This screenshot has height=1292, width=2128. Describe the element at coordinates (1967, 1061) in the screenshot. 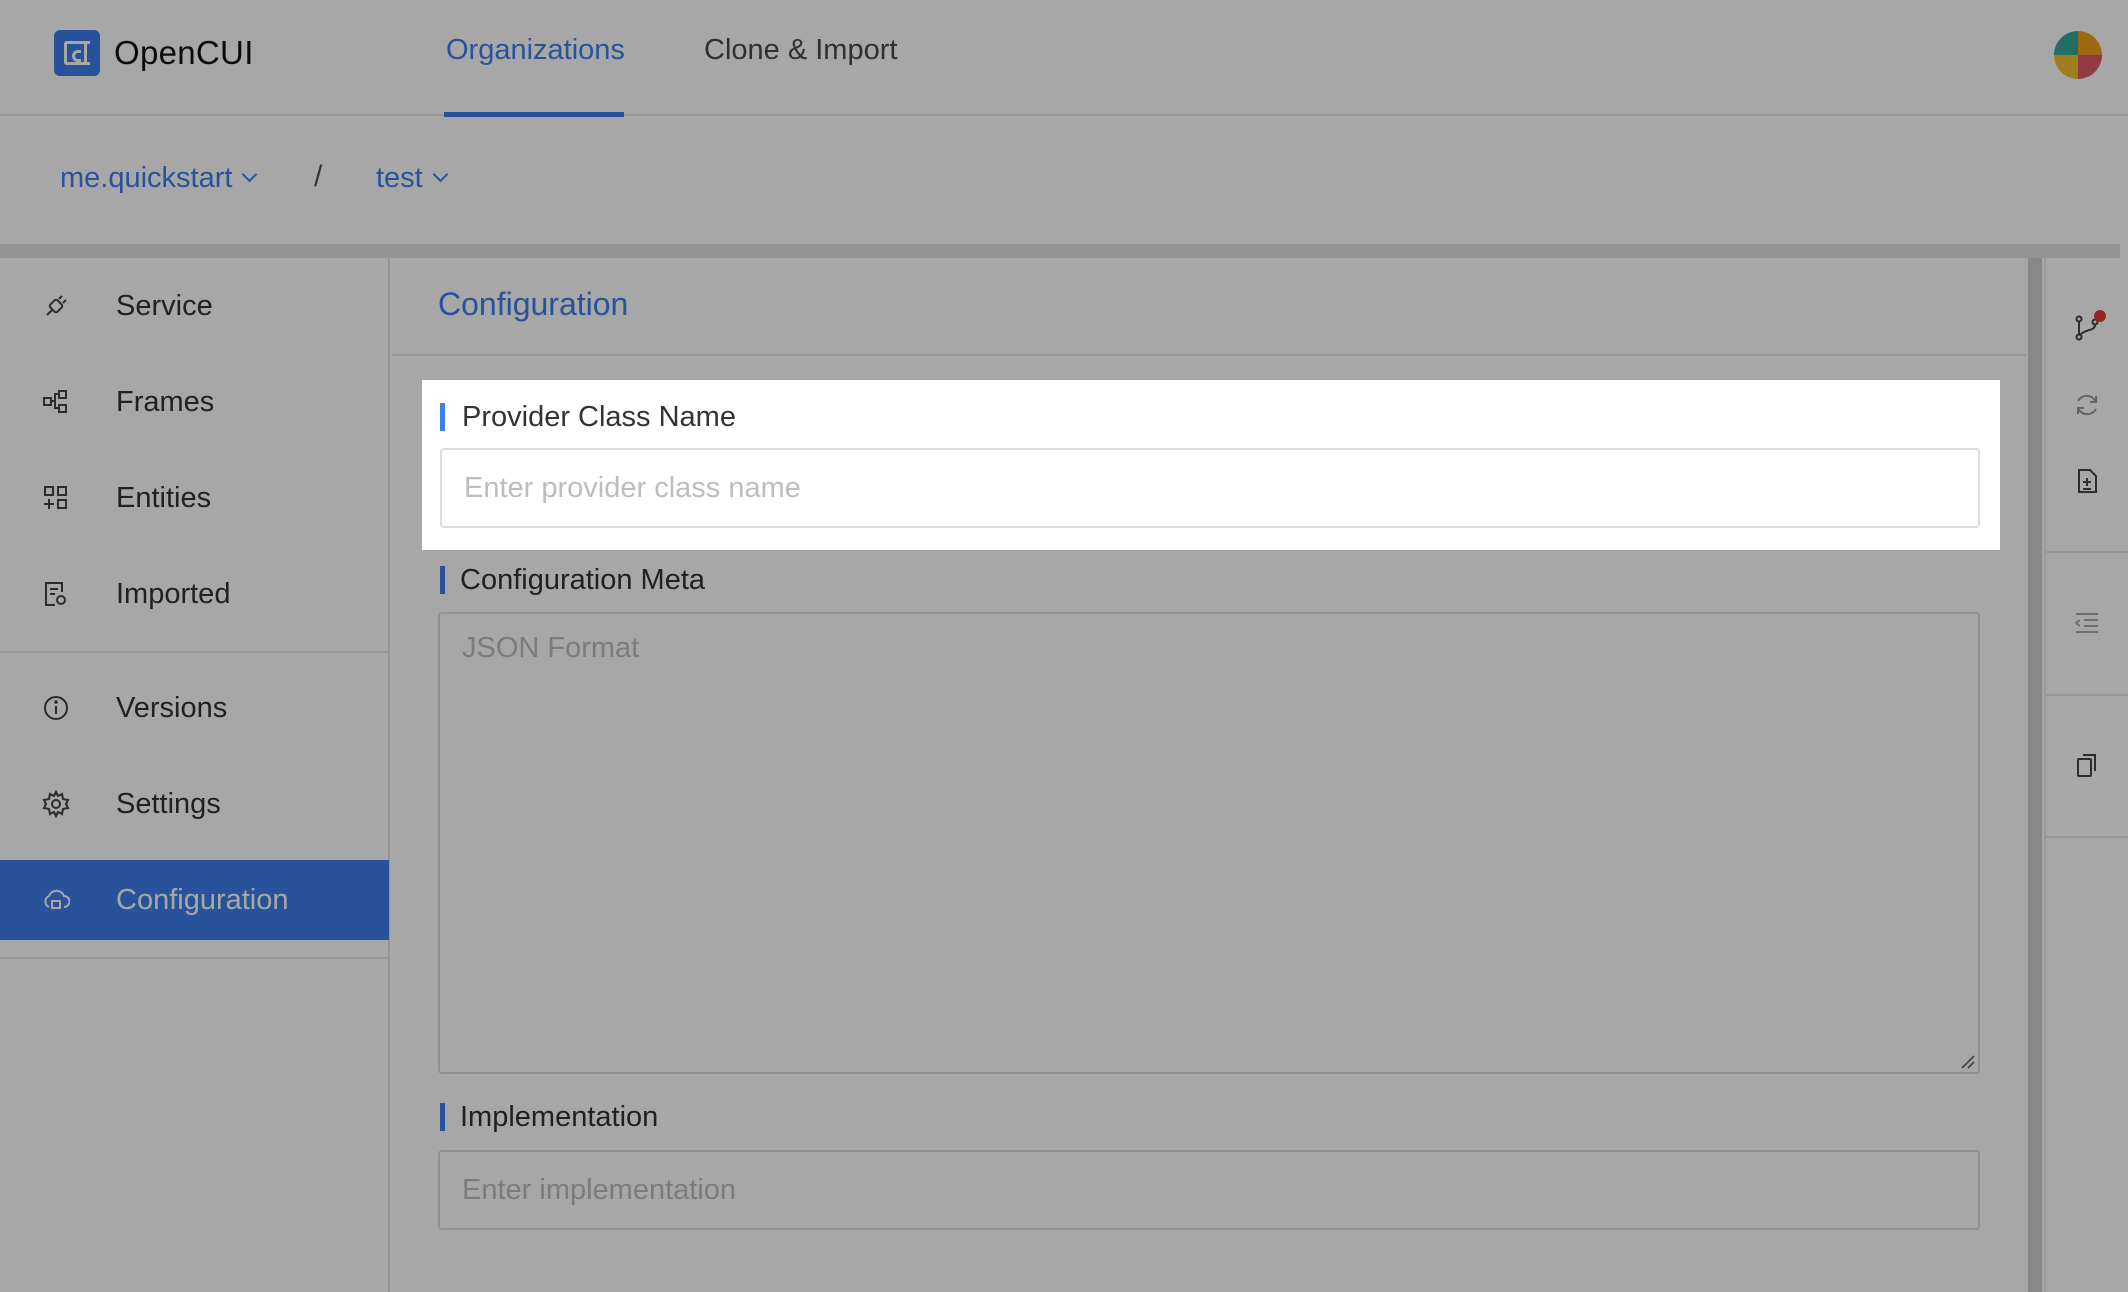

I see `resize-handle-icon` at that location.